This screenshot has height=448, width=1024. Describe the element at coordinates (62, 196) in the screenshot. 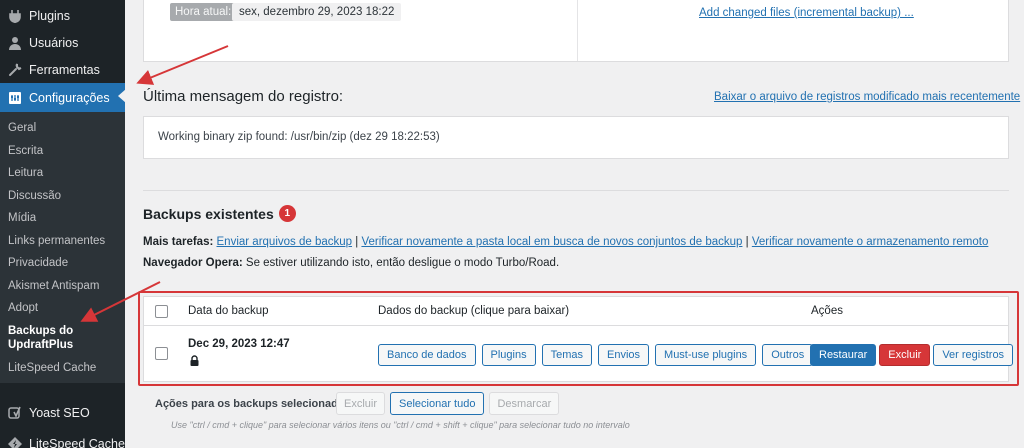

I see `submenu-item-discussion: Discussão` at that location.